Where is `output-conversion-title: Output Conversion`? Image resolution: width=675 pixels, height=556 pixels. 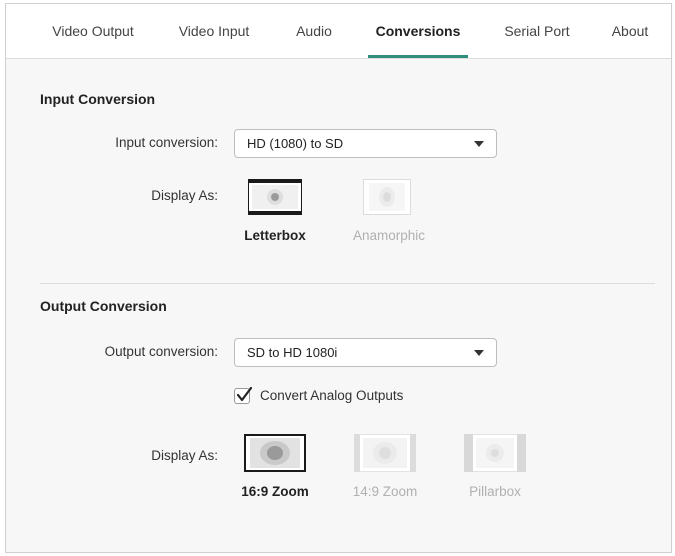 output-conversion-title: Output Conversion is located at coordinates (103, 306).